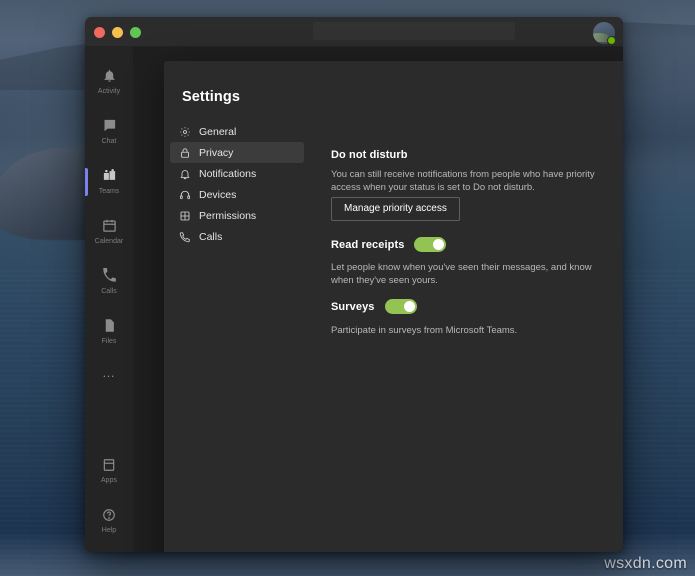 This screenshot has height=576, width=695. I want to click on sidebar-item-label: Notifications, so click(228, 173).